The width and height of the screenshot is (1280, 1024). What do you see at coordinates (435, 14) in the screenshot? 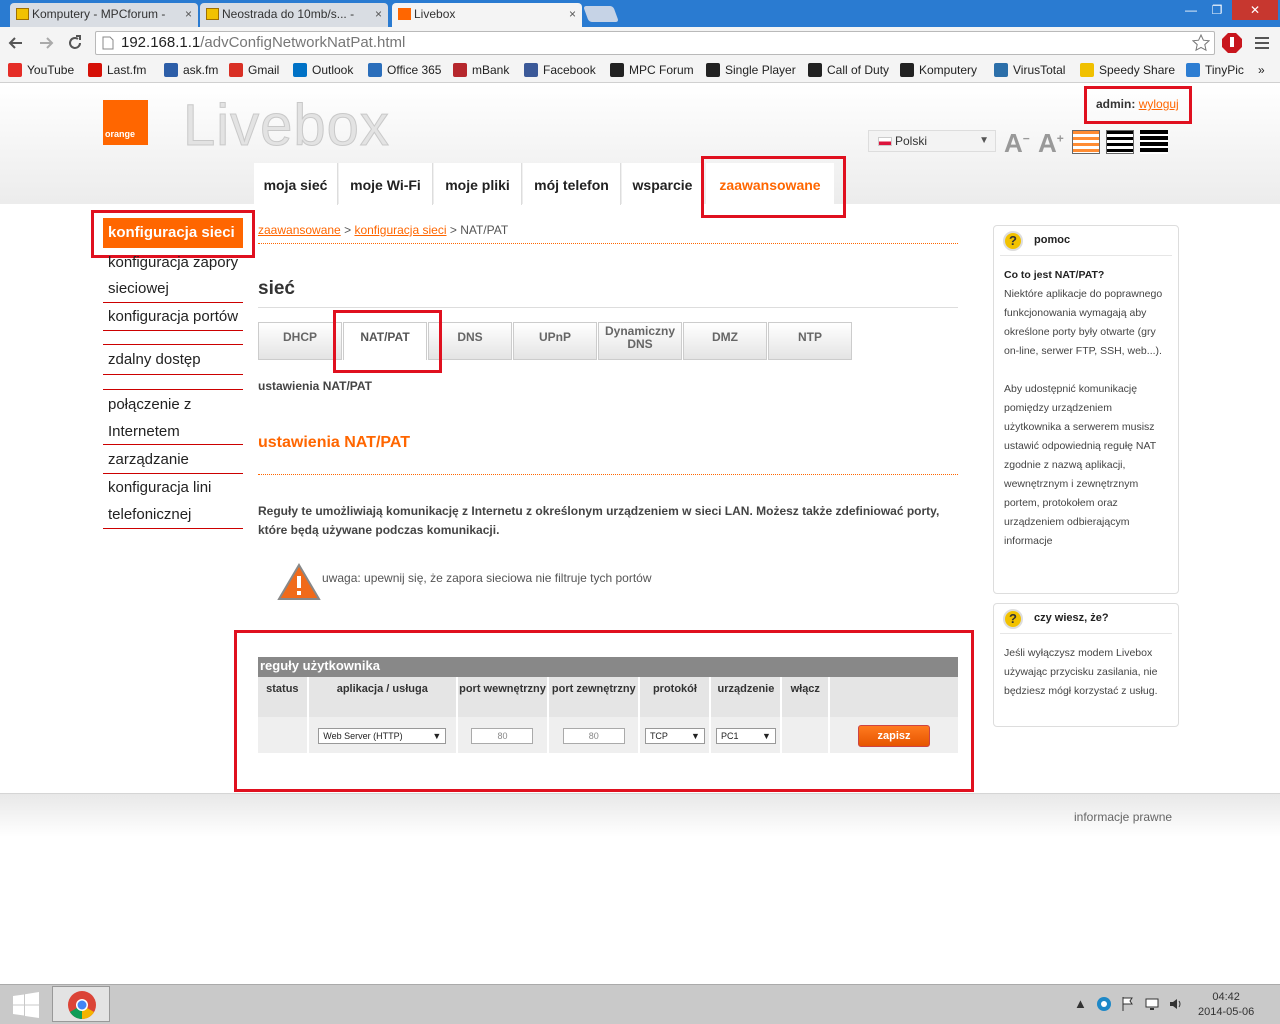
I see `browser-tab-title: Livebox` at bounding box center [435, 14].